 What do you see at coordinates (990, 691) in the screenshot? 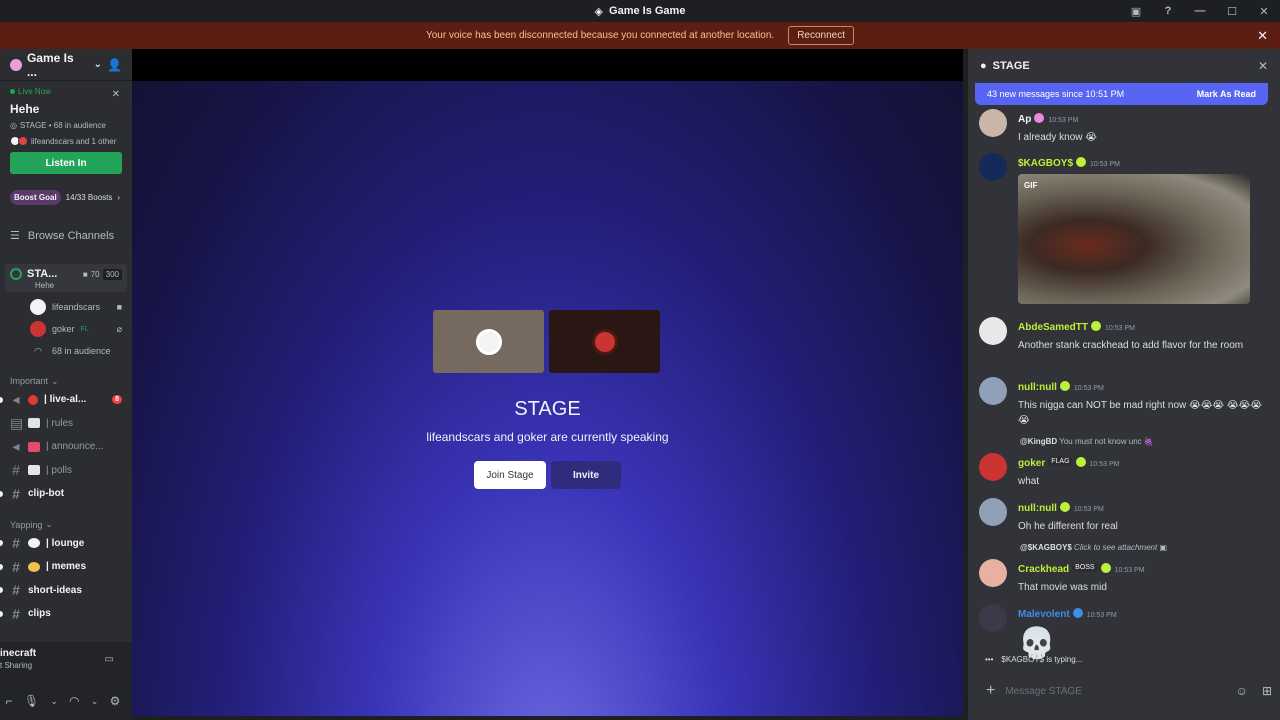
I see `add-attachment-icon: +` at bounding box center [990, 691].